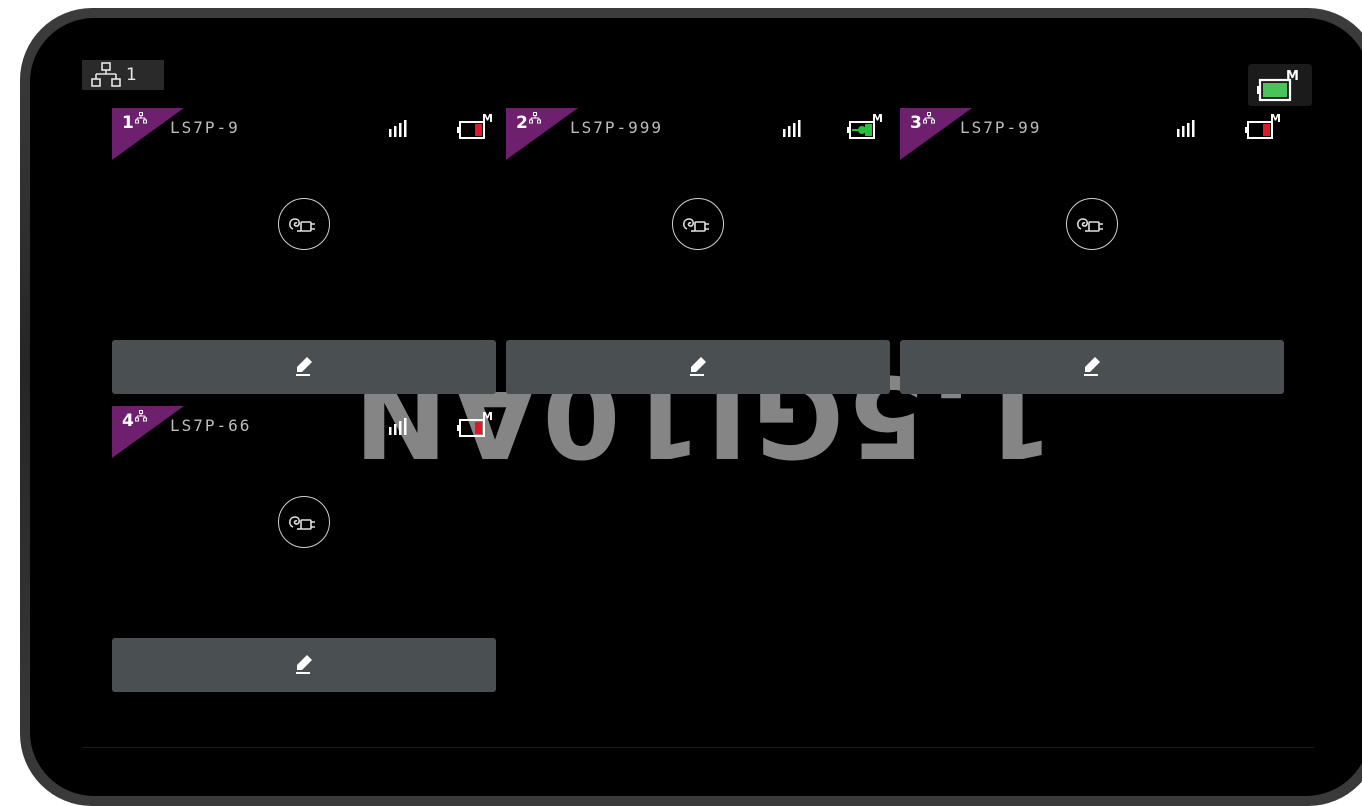 This screenshot has height=806, width=1362. I want to click on card-header: 3 LS7P-99 M, so click(1092, 138).